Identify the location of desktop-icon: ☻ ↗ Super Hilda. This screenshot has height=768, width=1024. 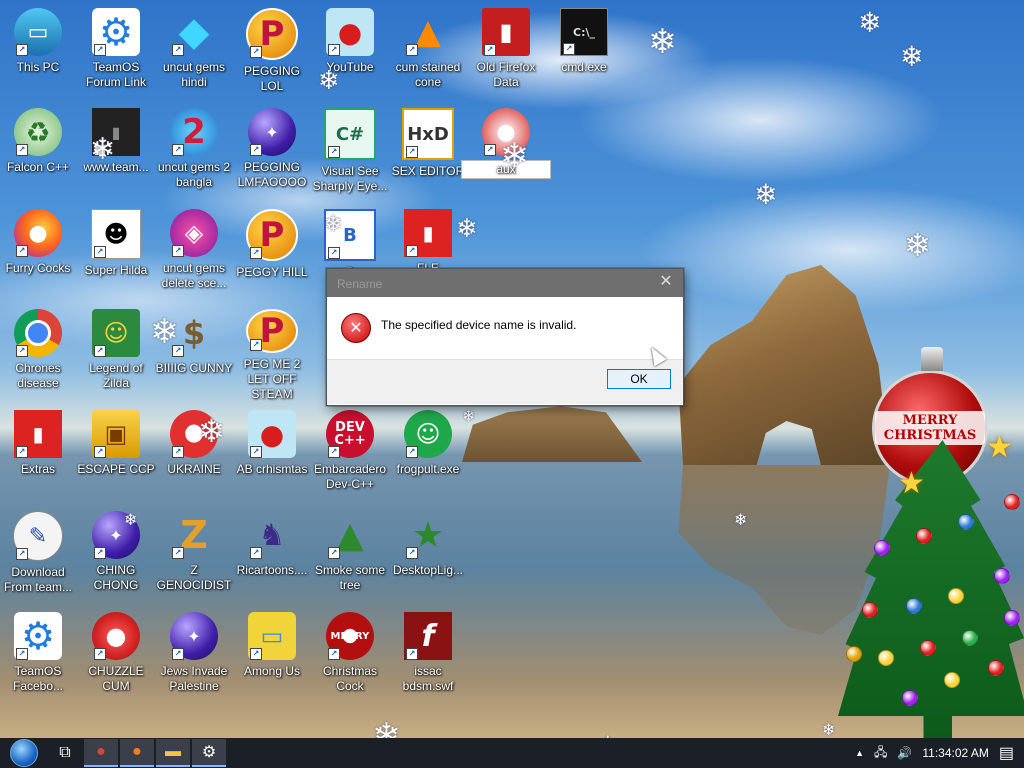
(116, 253).